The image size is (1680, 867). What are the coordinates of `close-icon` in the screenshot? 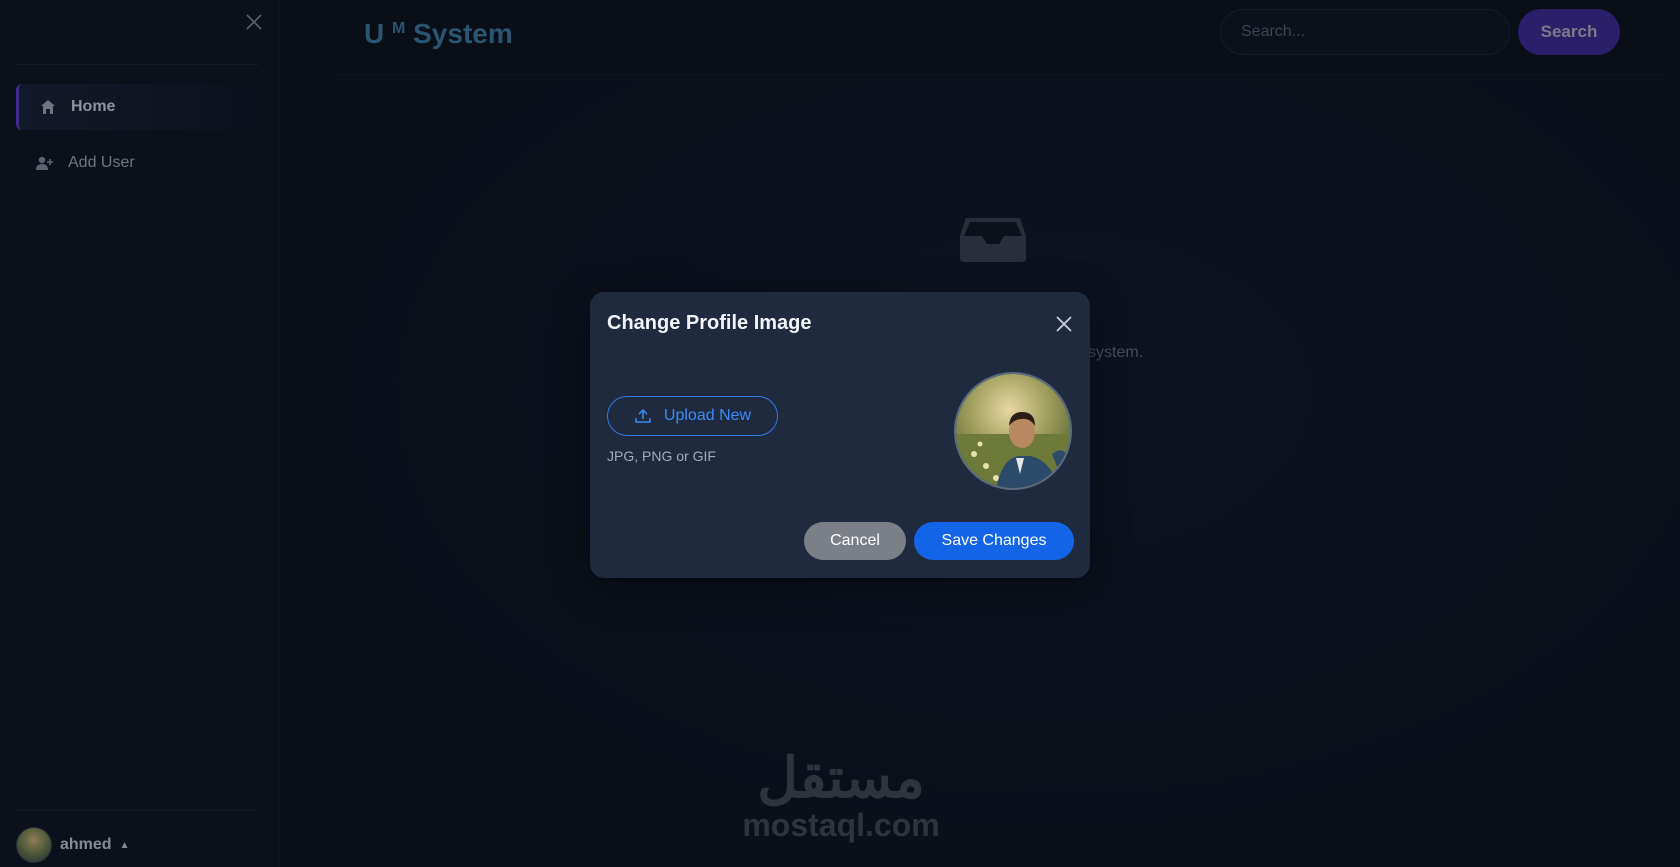 It's located at (1064, 324).